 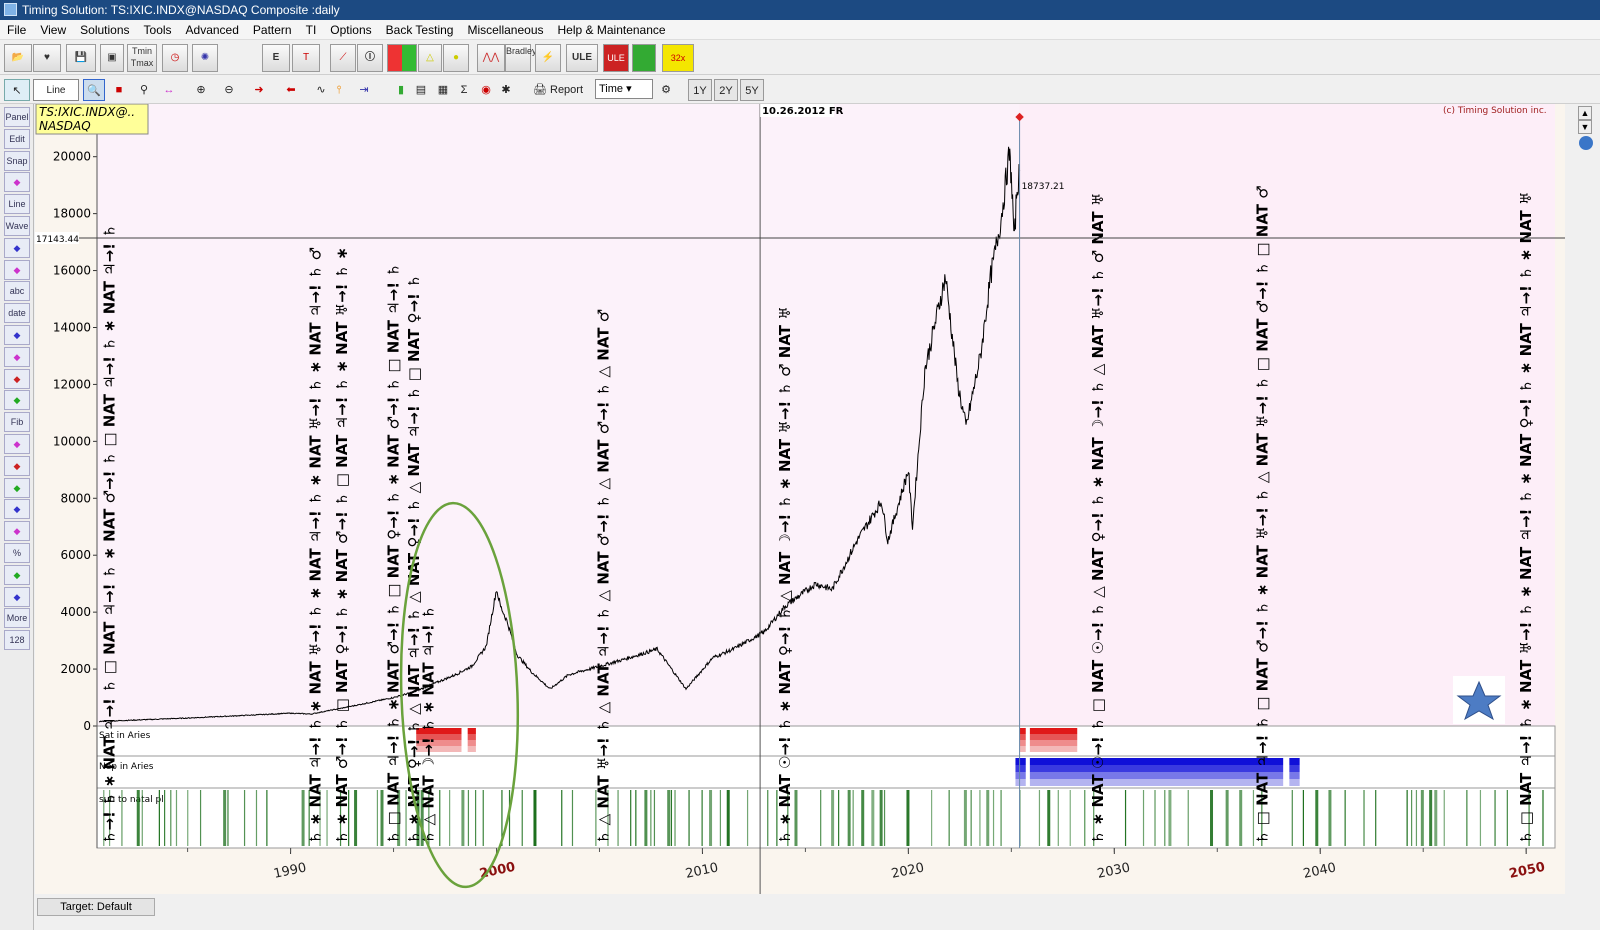 What do you see at coordinates (205, 58) in the screenshot?
I see `compass-icon: ✺` at bounding box center [205, 58].